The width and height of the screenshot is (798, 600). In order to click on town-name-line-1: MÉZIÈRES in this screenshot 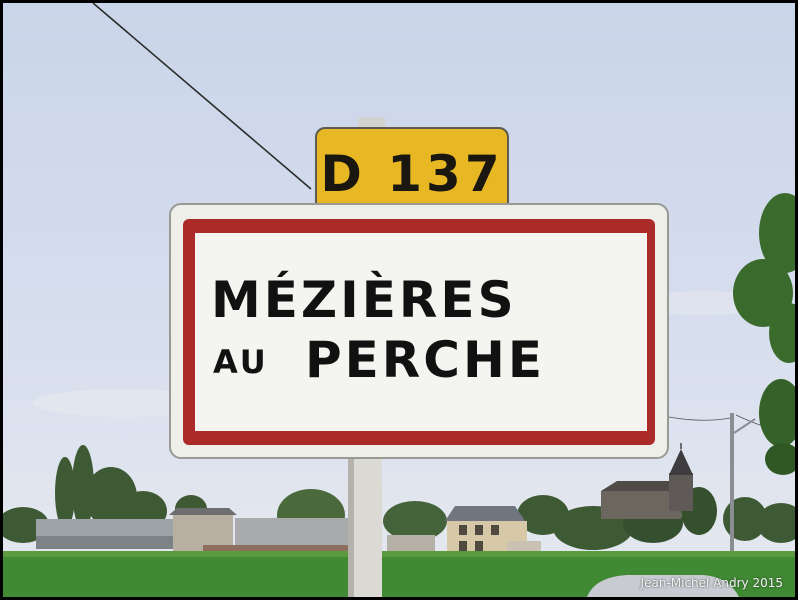, I will do `click(364, 300)`.